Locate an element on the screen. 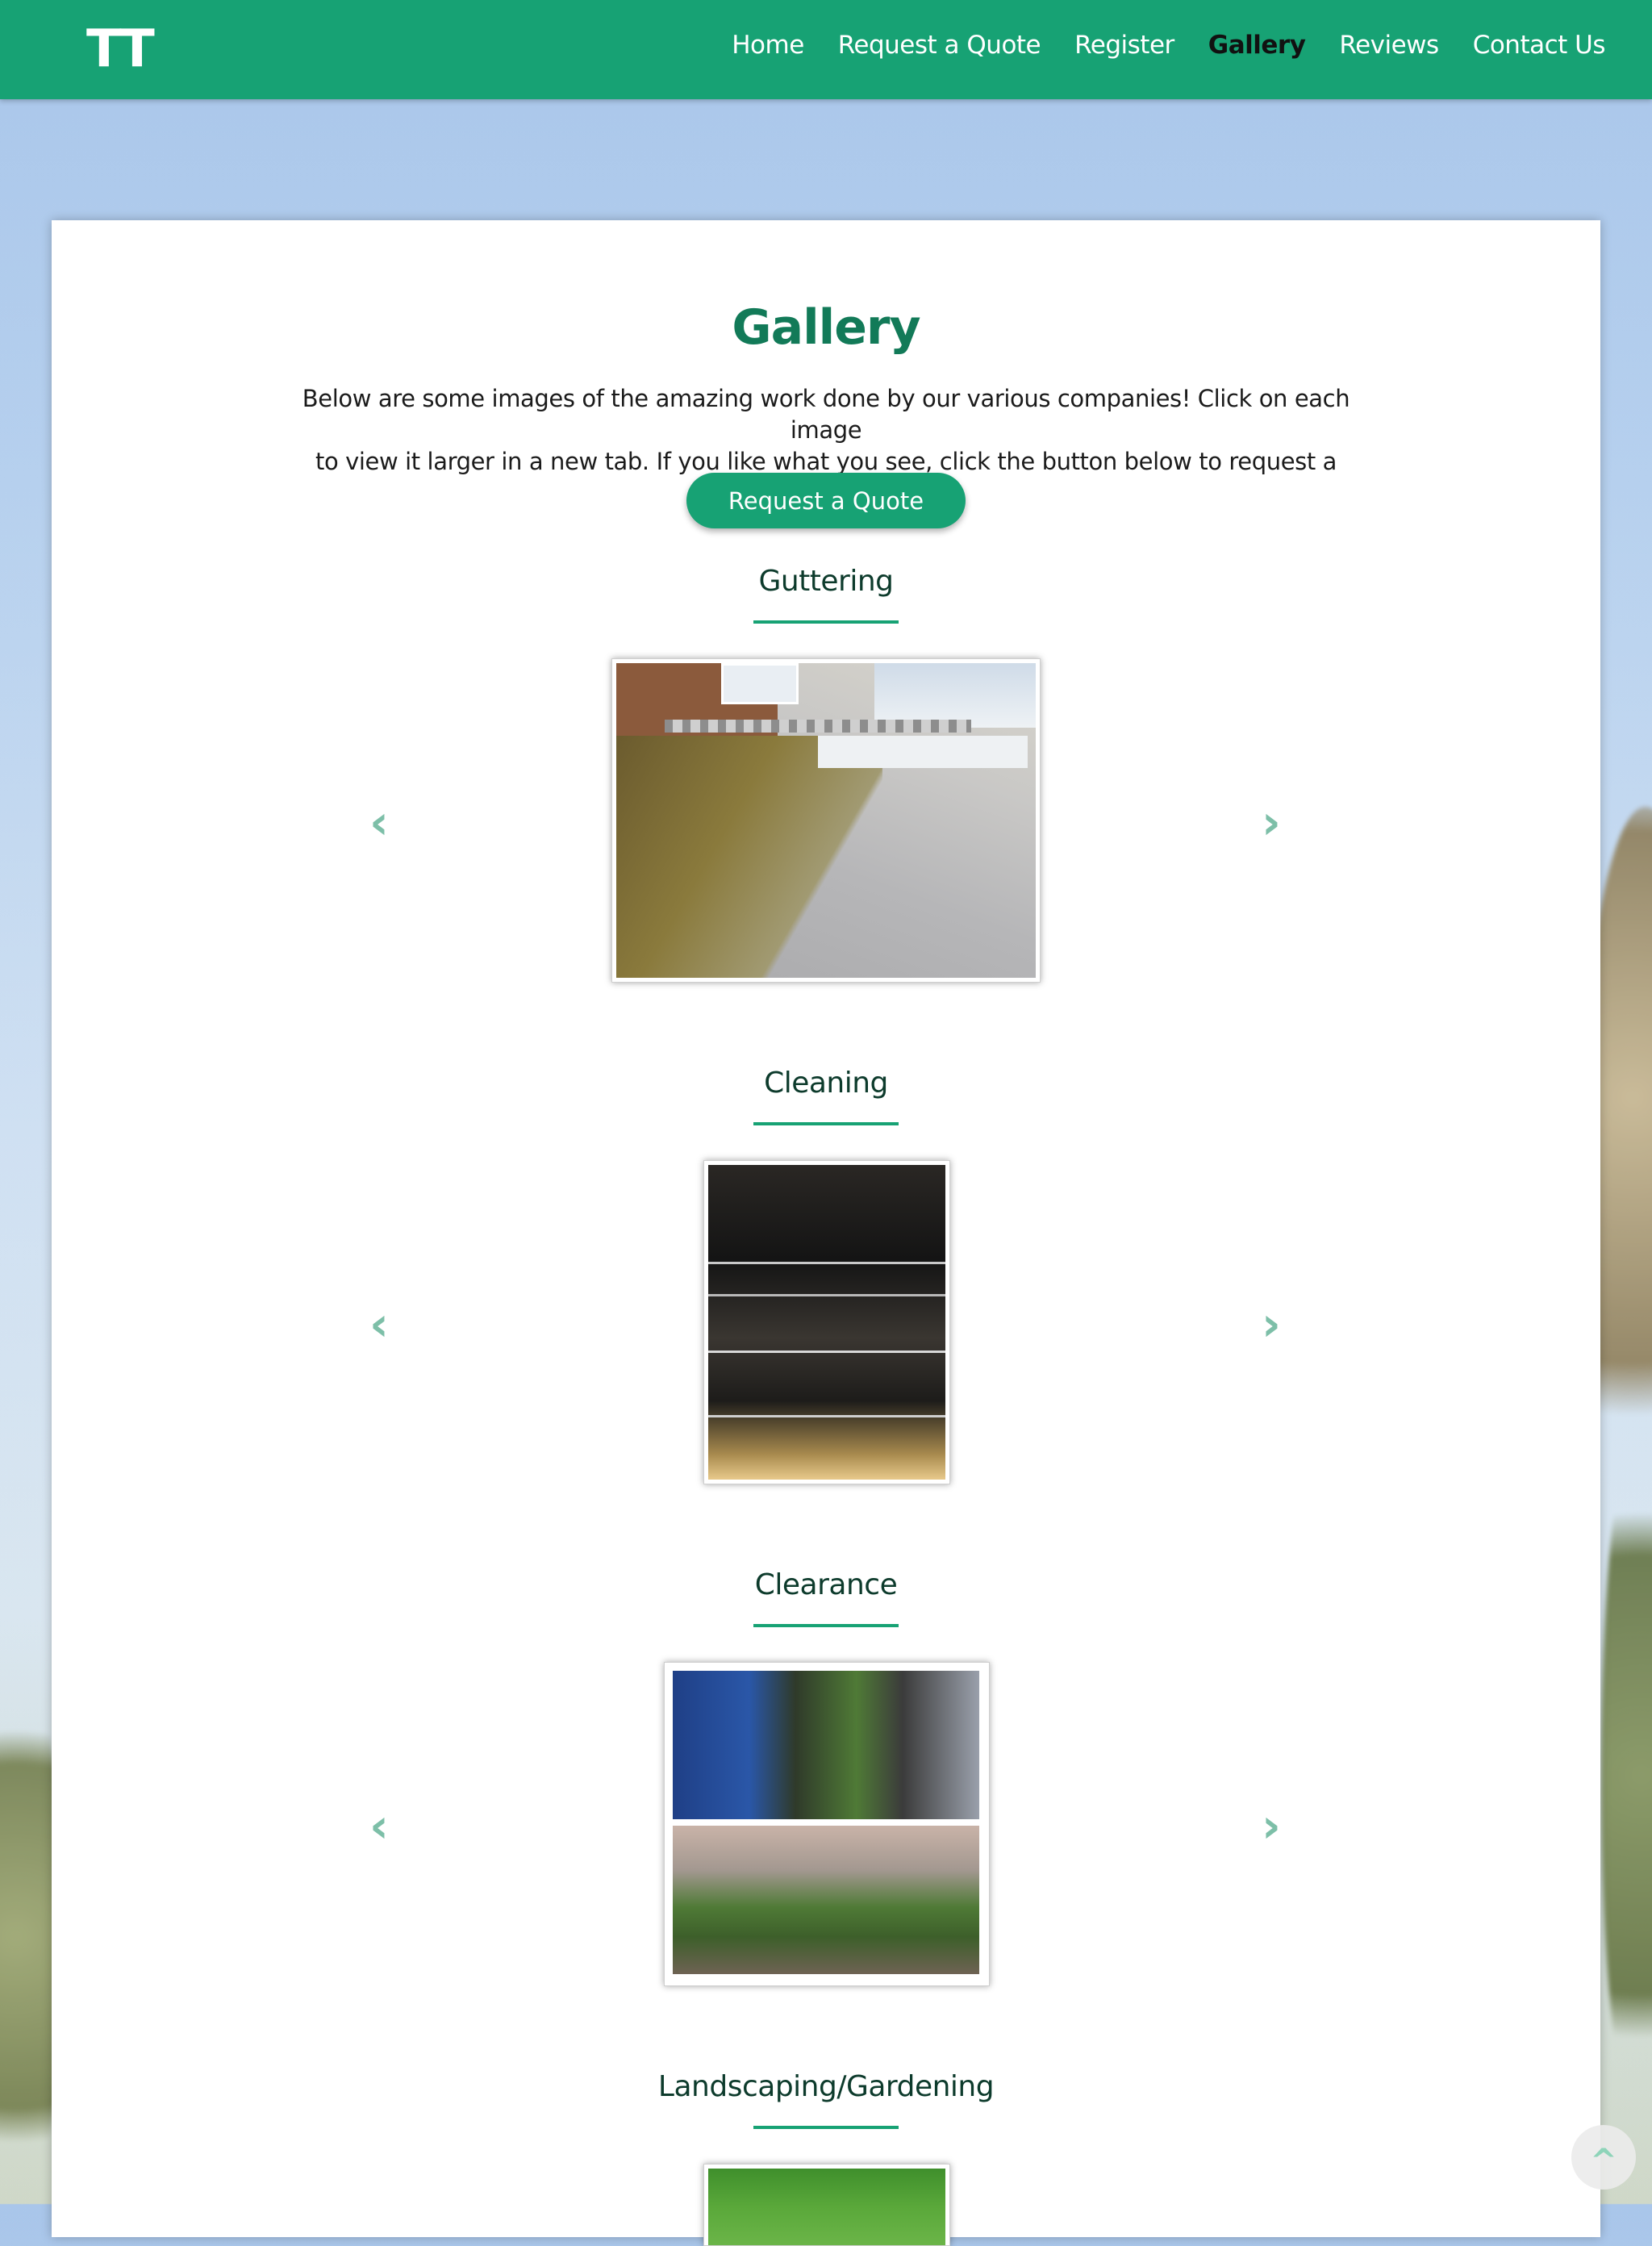 The width and height of the screenshot is (1652, 2246). nav-home: Home is located at coordinates (768, 45).